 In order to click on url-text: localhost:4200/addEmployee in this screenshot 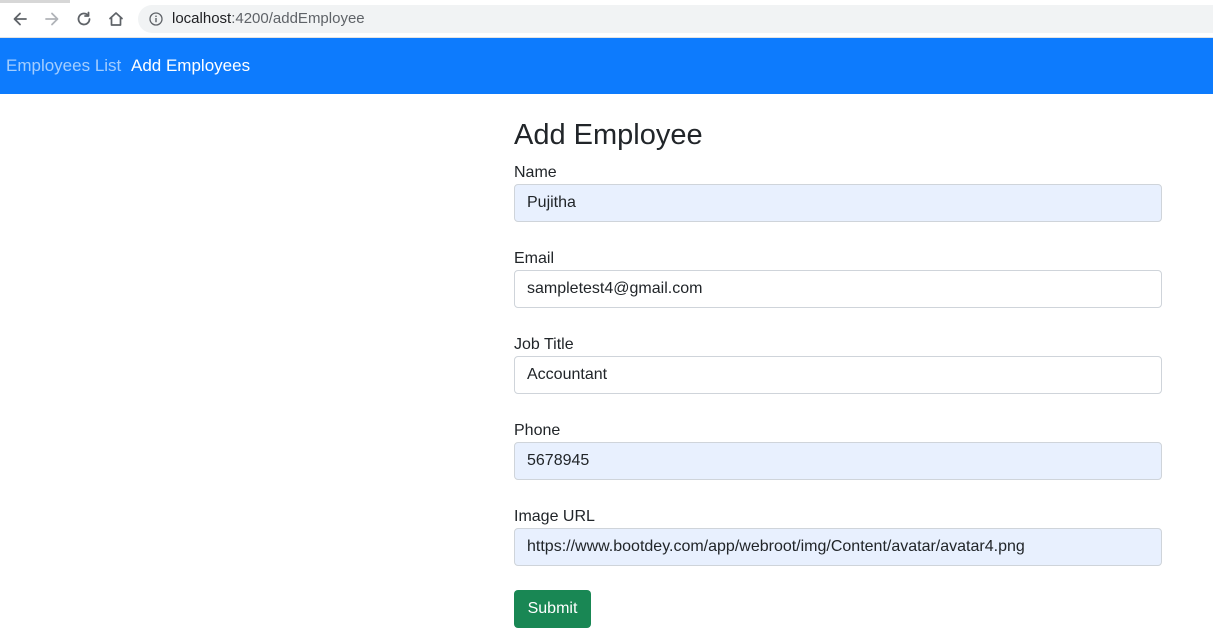, I will do `click(268, 19)`.